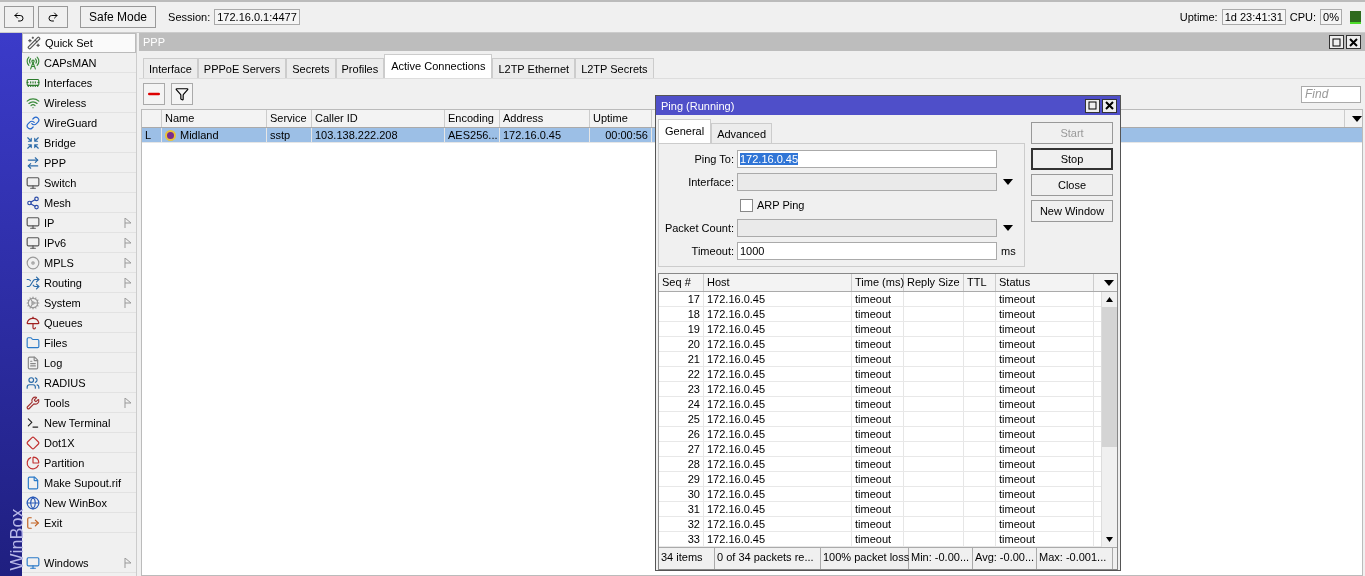  Describe the element at coordinates (182, 94) in the screenshot. I see `filter-button` at that location.